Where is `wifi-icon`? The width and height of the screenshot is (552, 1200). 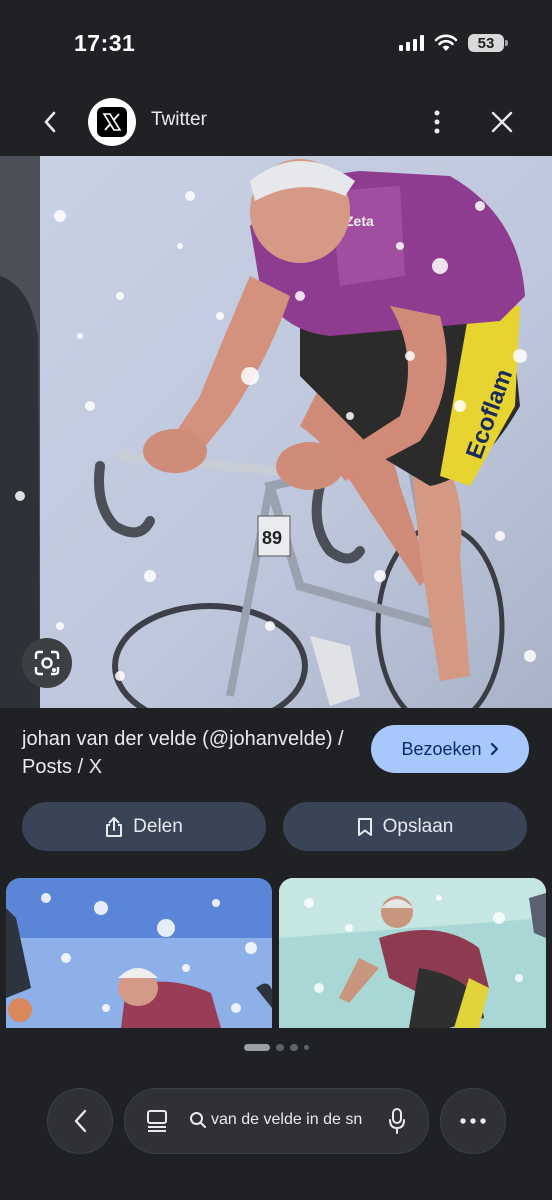
wifi-icon is located at coordinates (446, 42).